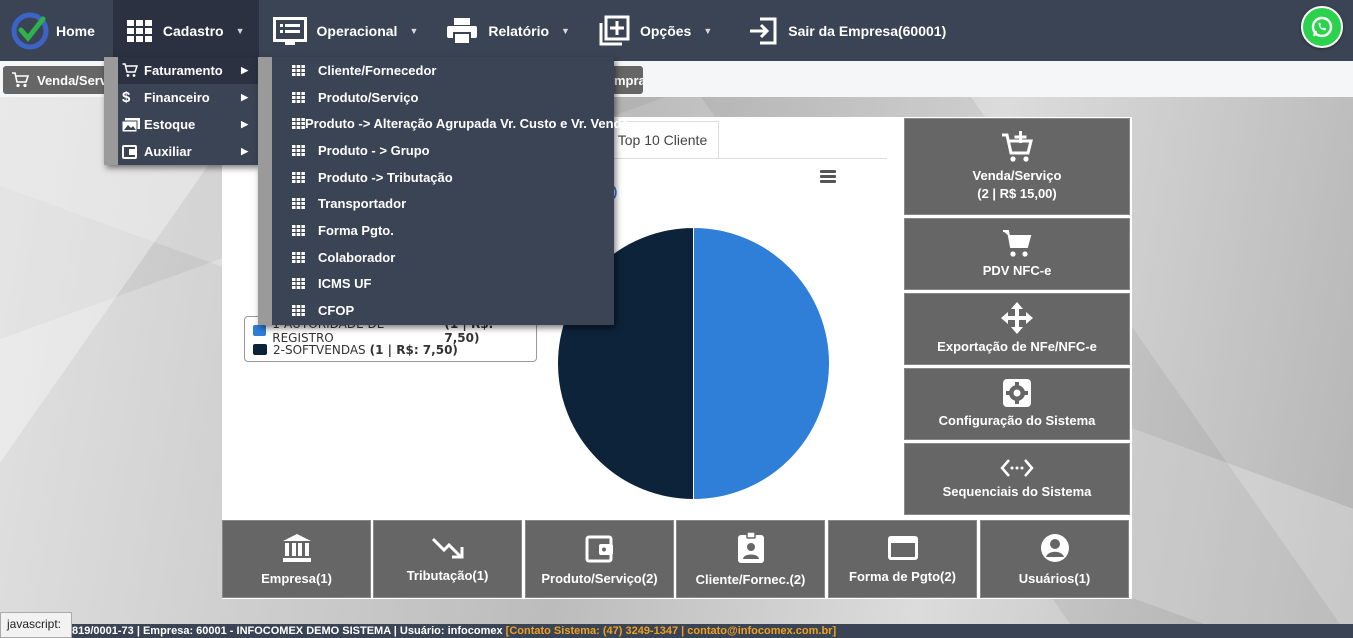  What do you see at coordinates (75, 30) in the screenshot?
I see `nav-home-label: Home` at bounding box center [75, 30].